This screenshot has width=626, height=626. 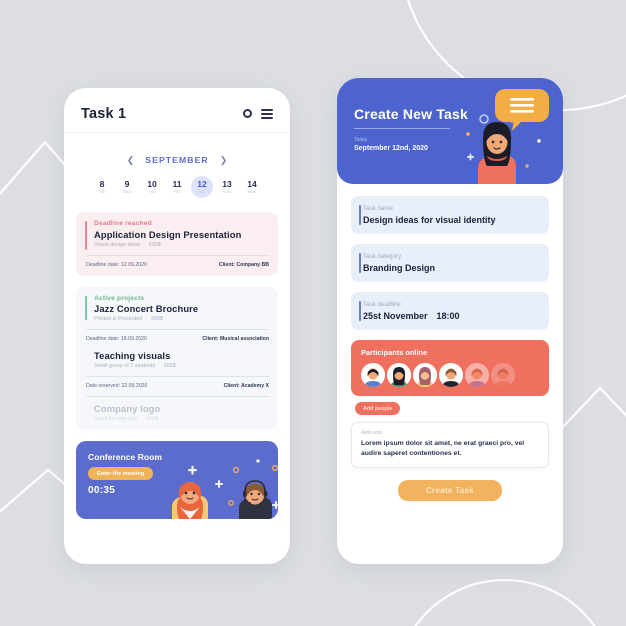 What do you see at coordinates (227, 183) in the screenshot?
I see `calendar-day-number: 13` at bounding box center [227, 183].